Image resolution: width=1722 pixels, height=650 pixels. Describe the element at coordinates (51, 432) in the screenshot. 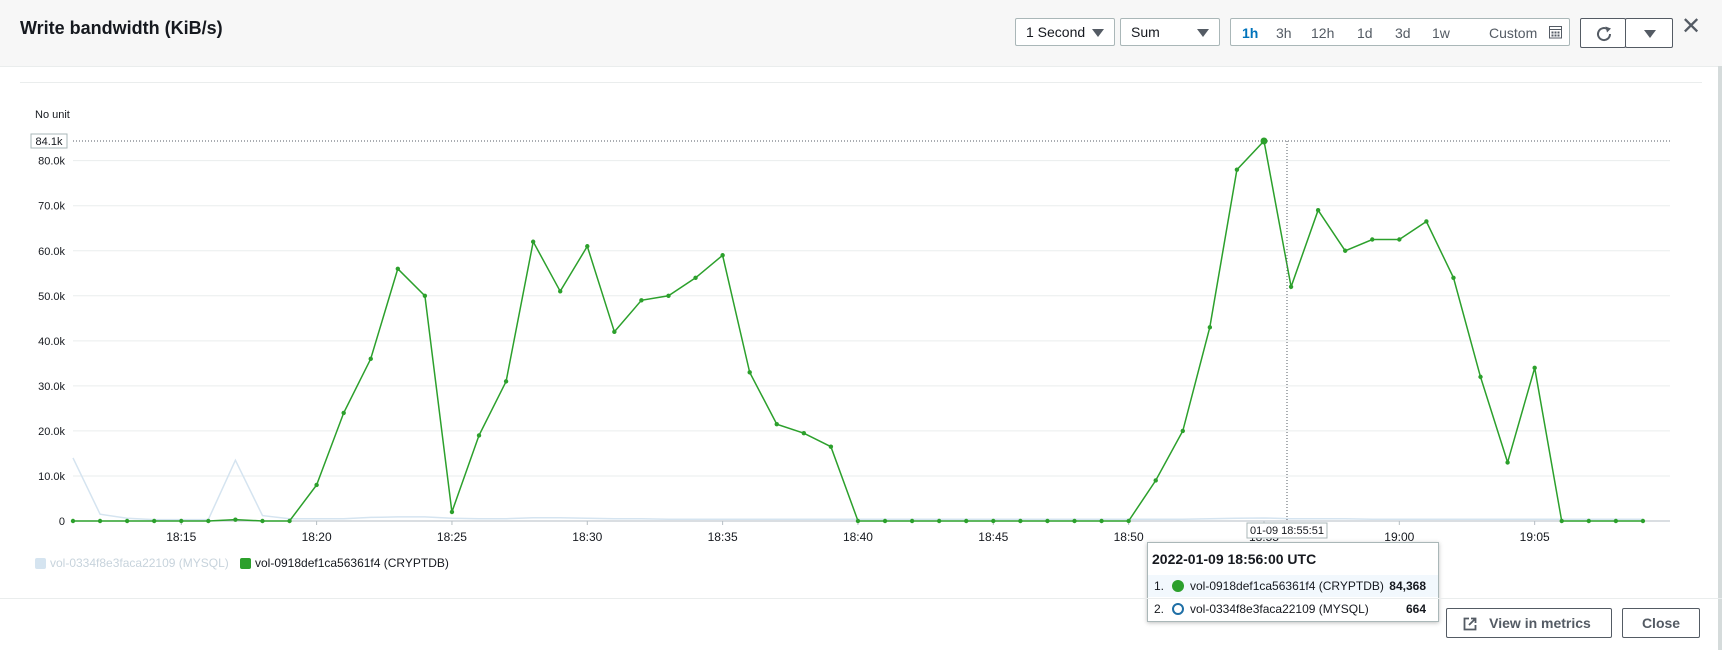

I see `y-tick-label: 20.0k` at that location.